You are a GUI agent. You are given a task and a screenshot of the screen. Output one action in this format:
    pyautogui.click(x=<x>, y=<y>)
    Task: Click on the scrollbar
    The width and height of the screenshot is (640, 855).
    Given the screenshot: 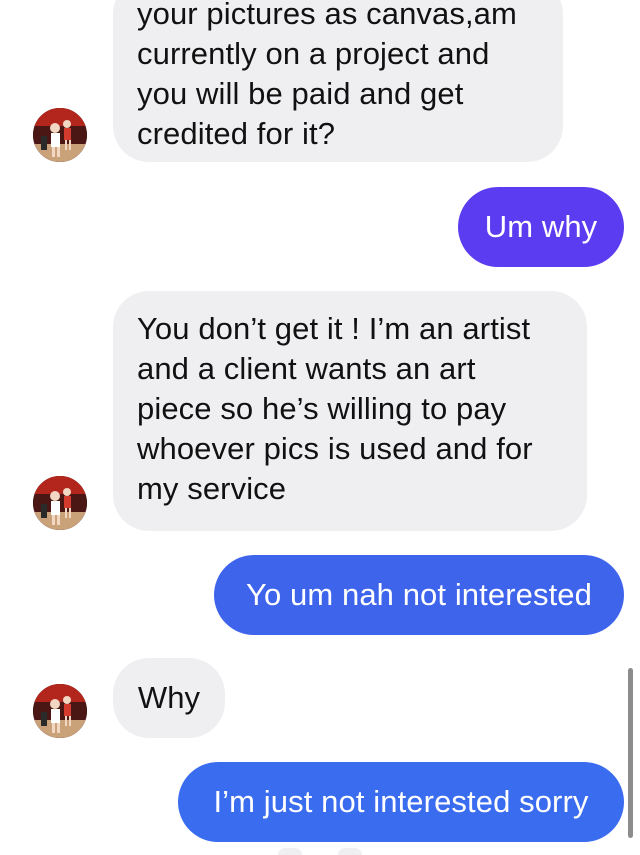 What is the action you would take?
    pyautogui.click(x=630, y=753)
    